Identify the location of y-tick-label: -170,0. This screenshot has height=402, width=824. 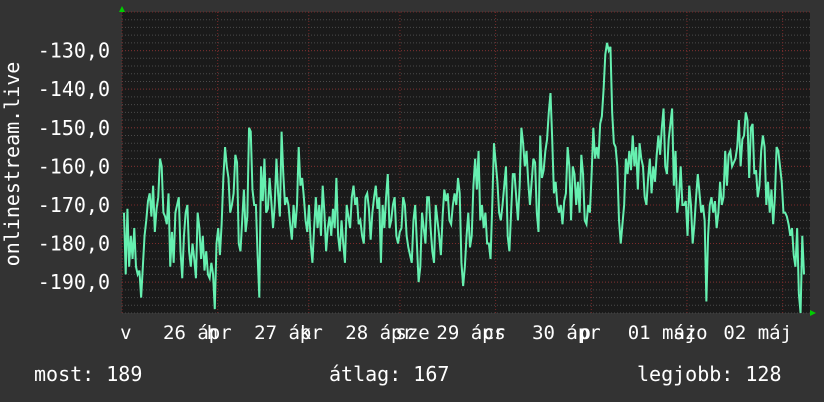
(74, 205).